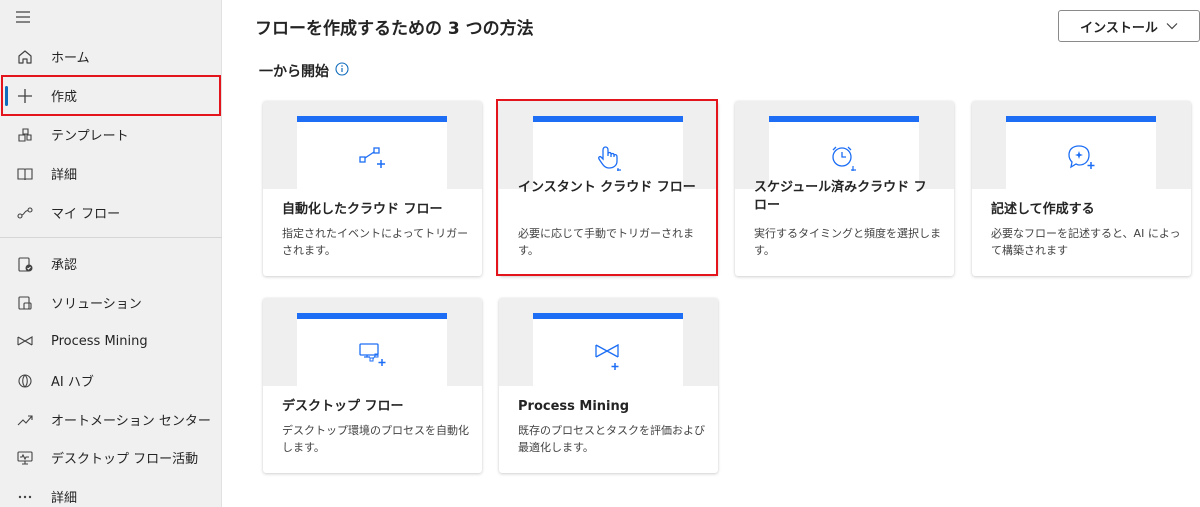 Image resolution: width=1200 pixels, height=507 pixels. I want to click on desktop-activity-icon, so click(25, 458).